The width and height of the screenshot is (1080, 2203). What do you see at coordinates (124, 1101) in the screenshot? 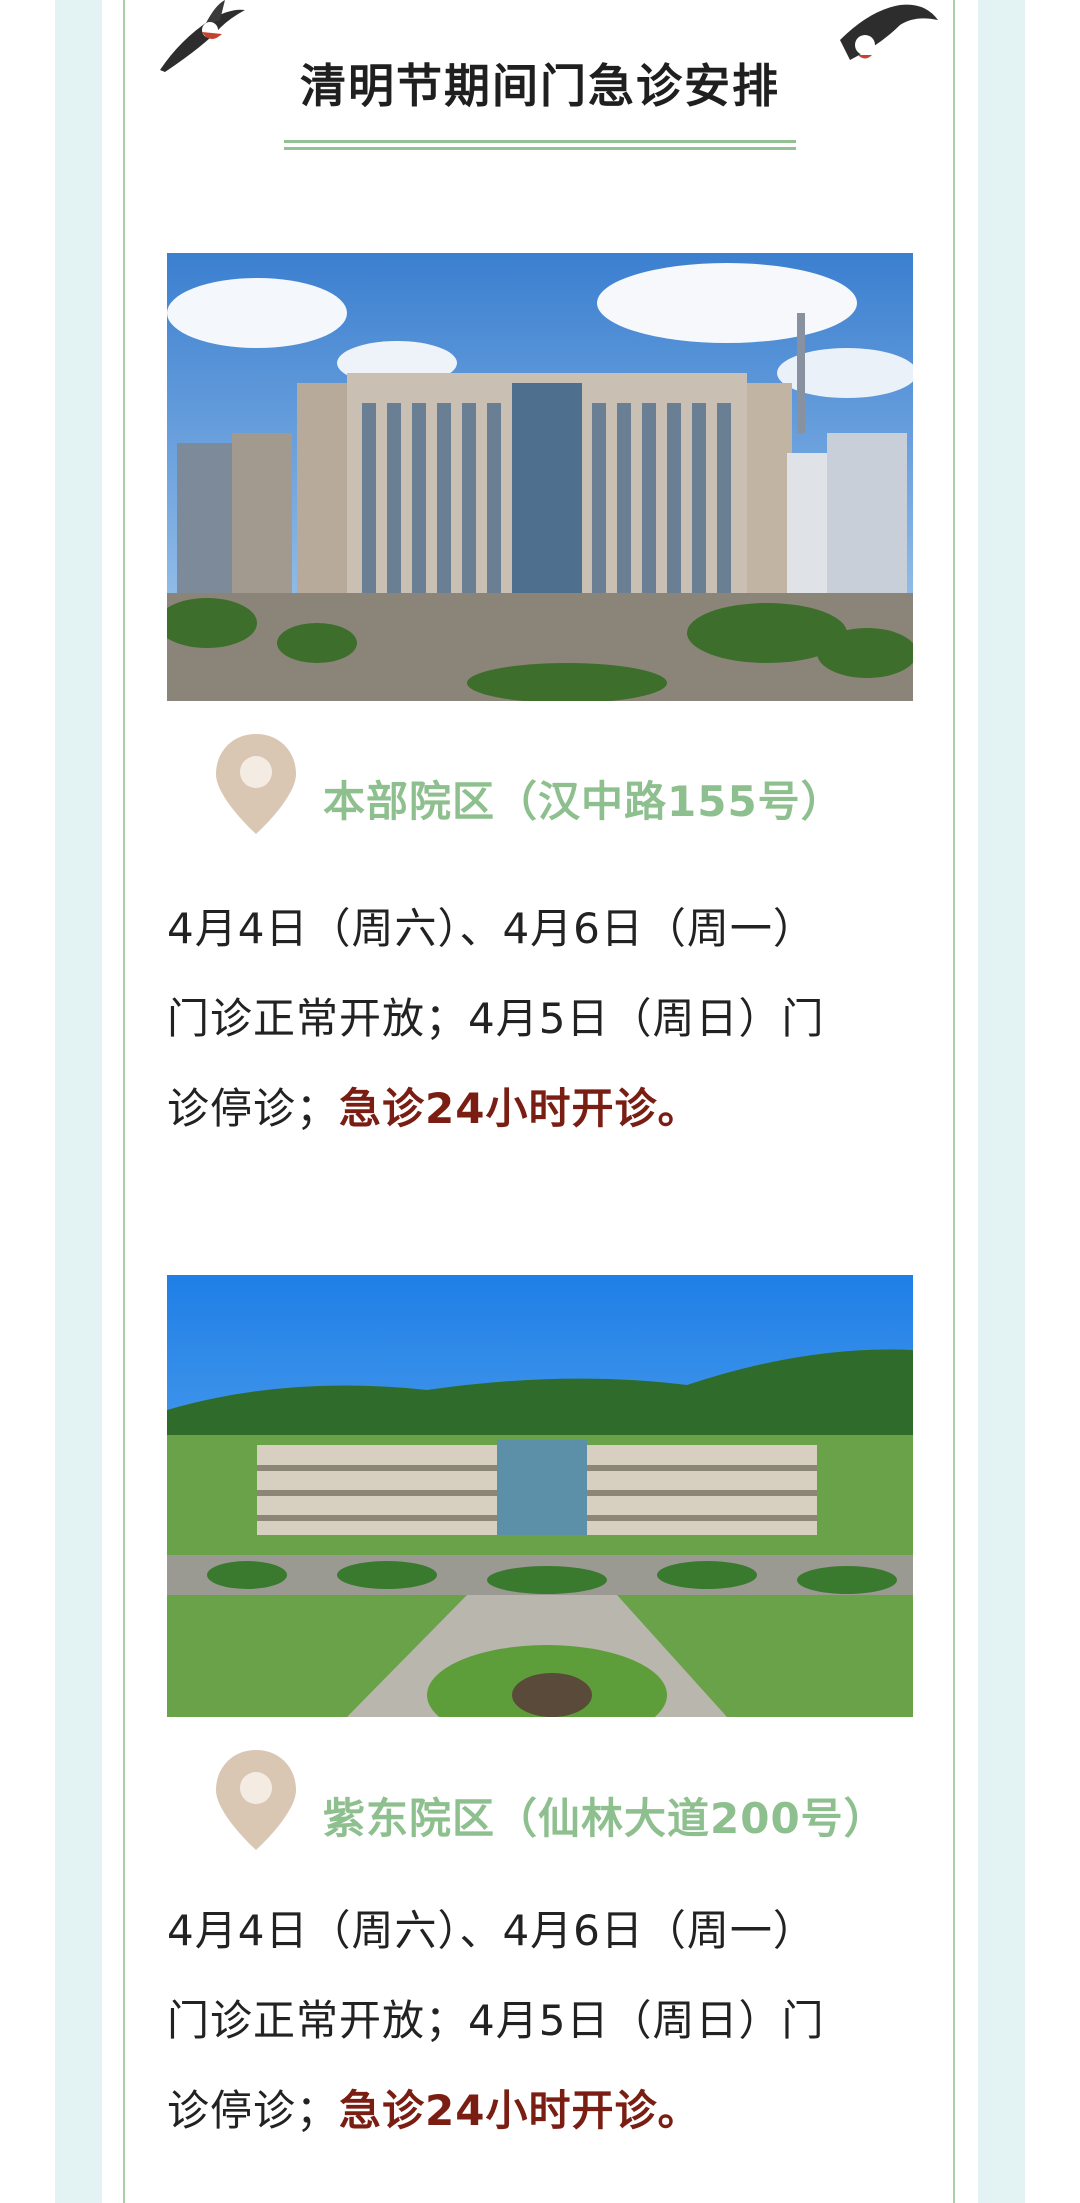
I see `border-line-left` at bounding box center [124, 1101].